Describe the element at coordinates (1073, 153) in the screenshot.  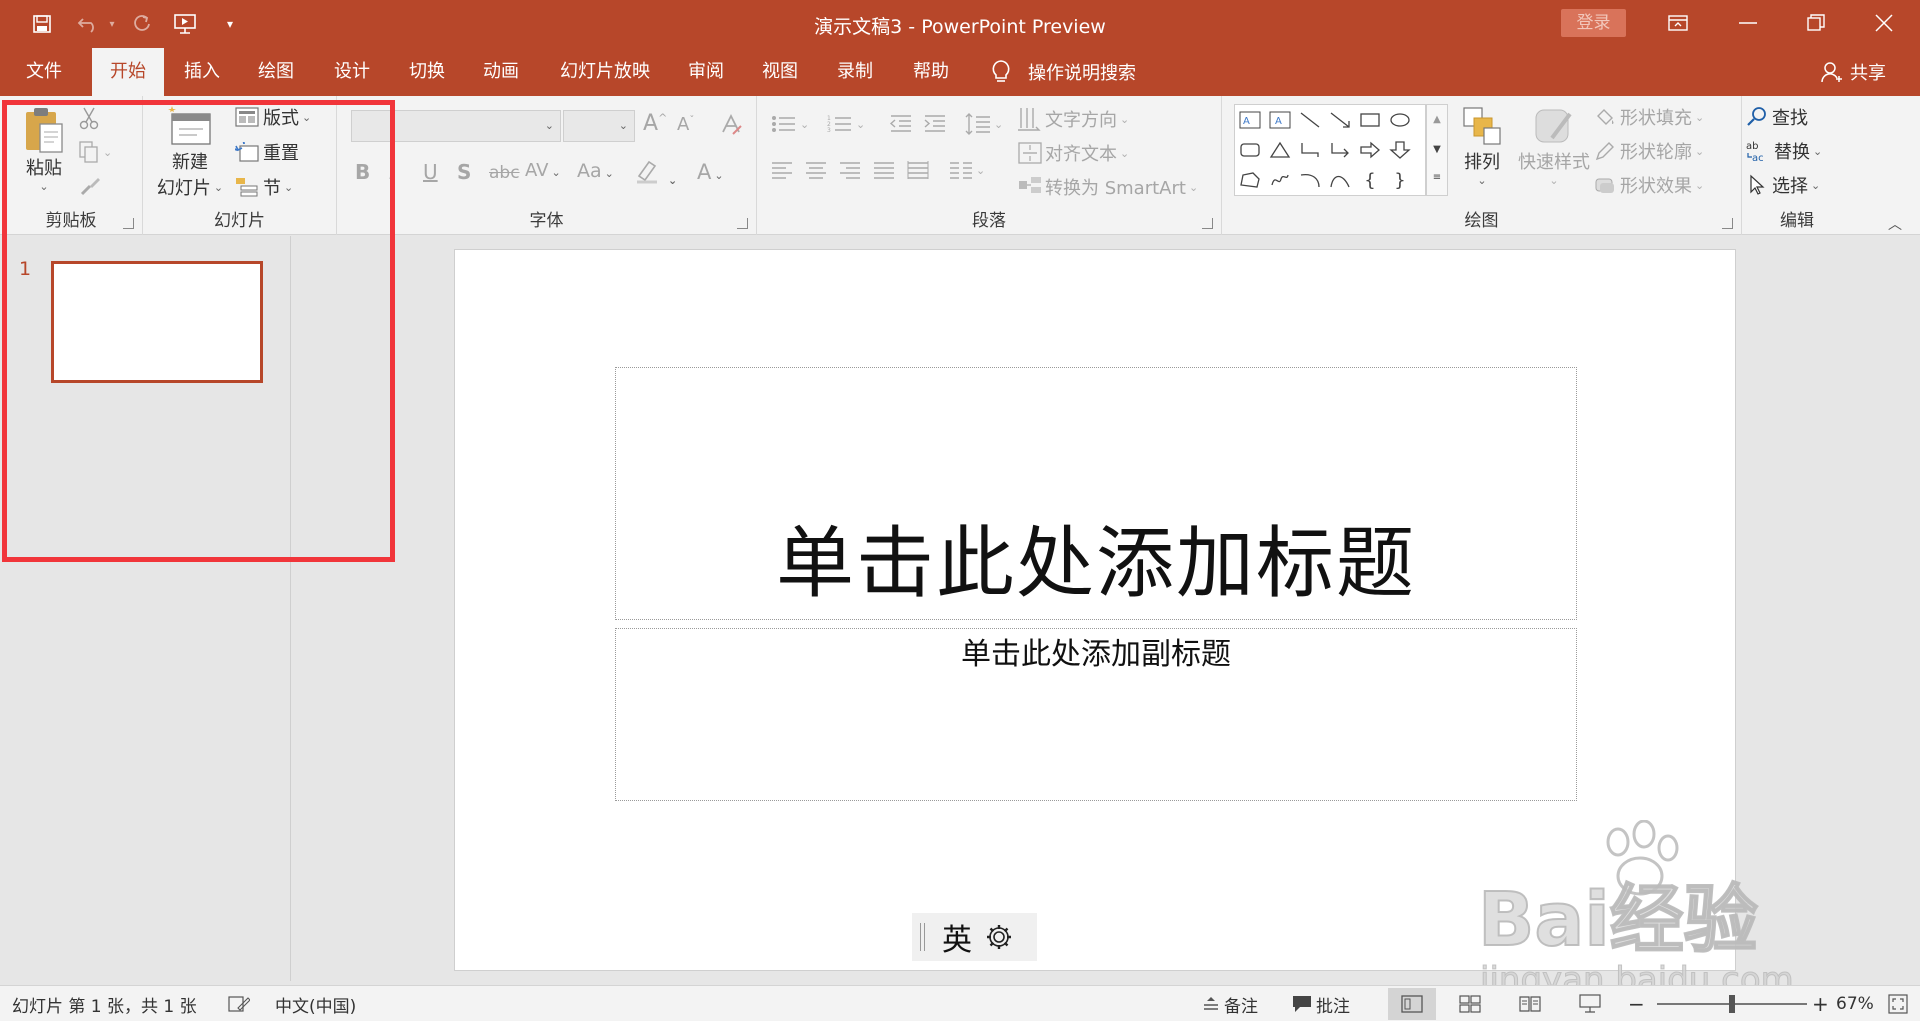
I see `align-text-button: 对齐文本 ⌄` at that location.